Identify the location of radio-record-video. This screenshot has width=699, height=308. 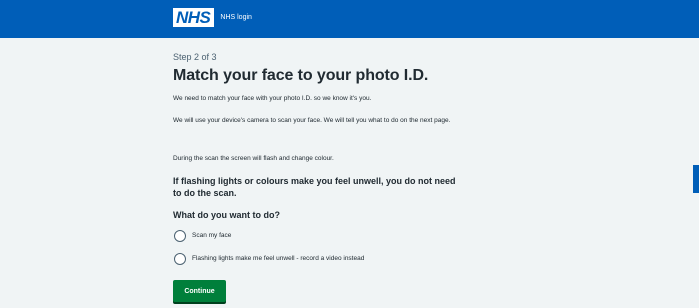
(180, 259).